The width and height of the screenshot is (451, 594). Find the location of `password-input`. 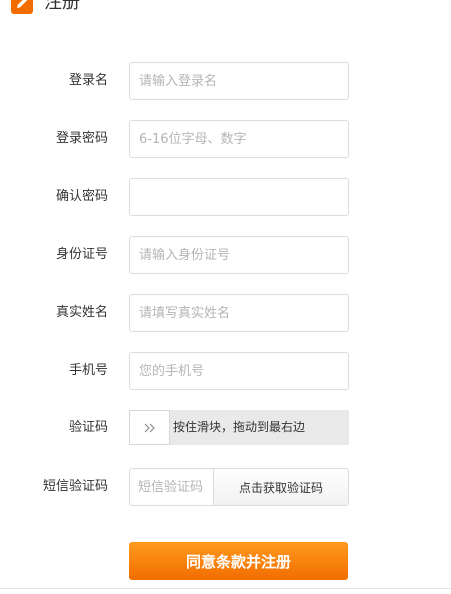

password-input is located at coordinates (239, 139).